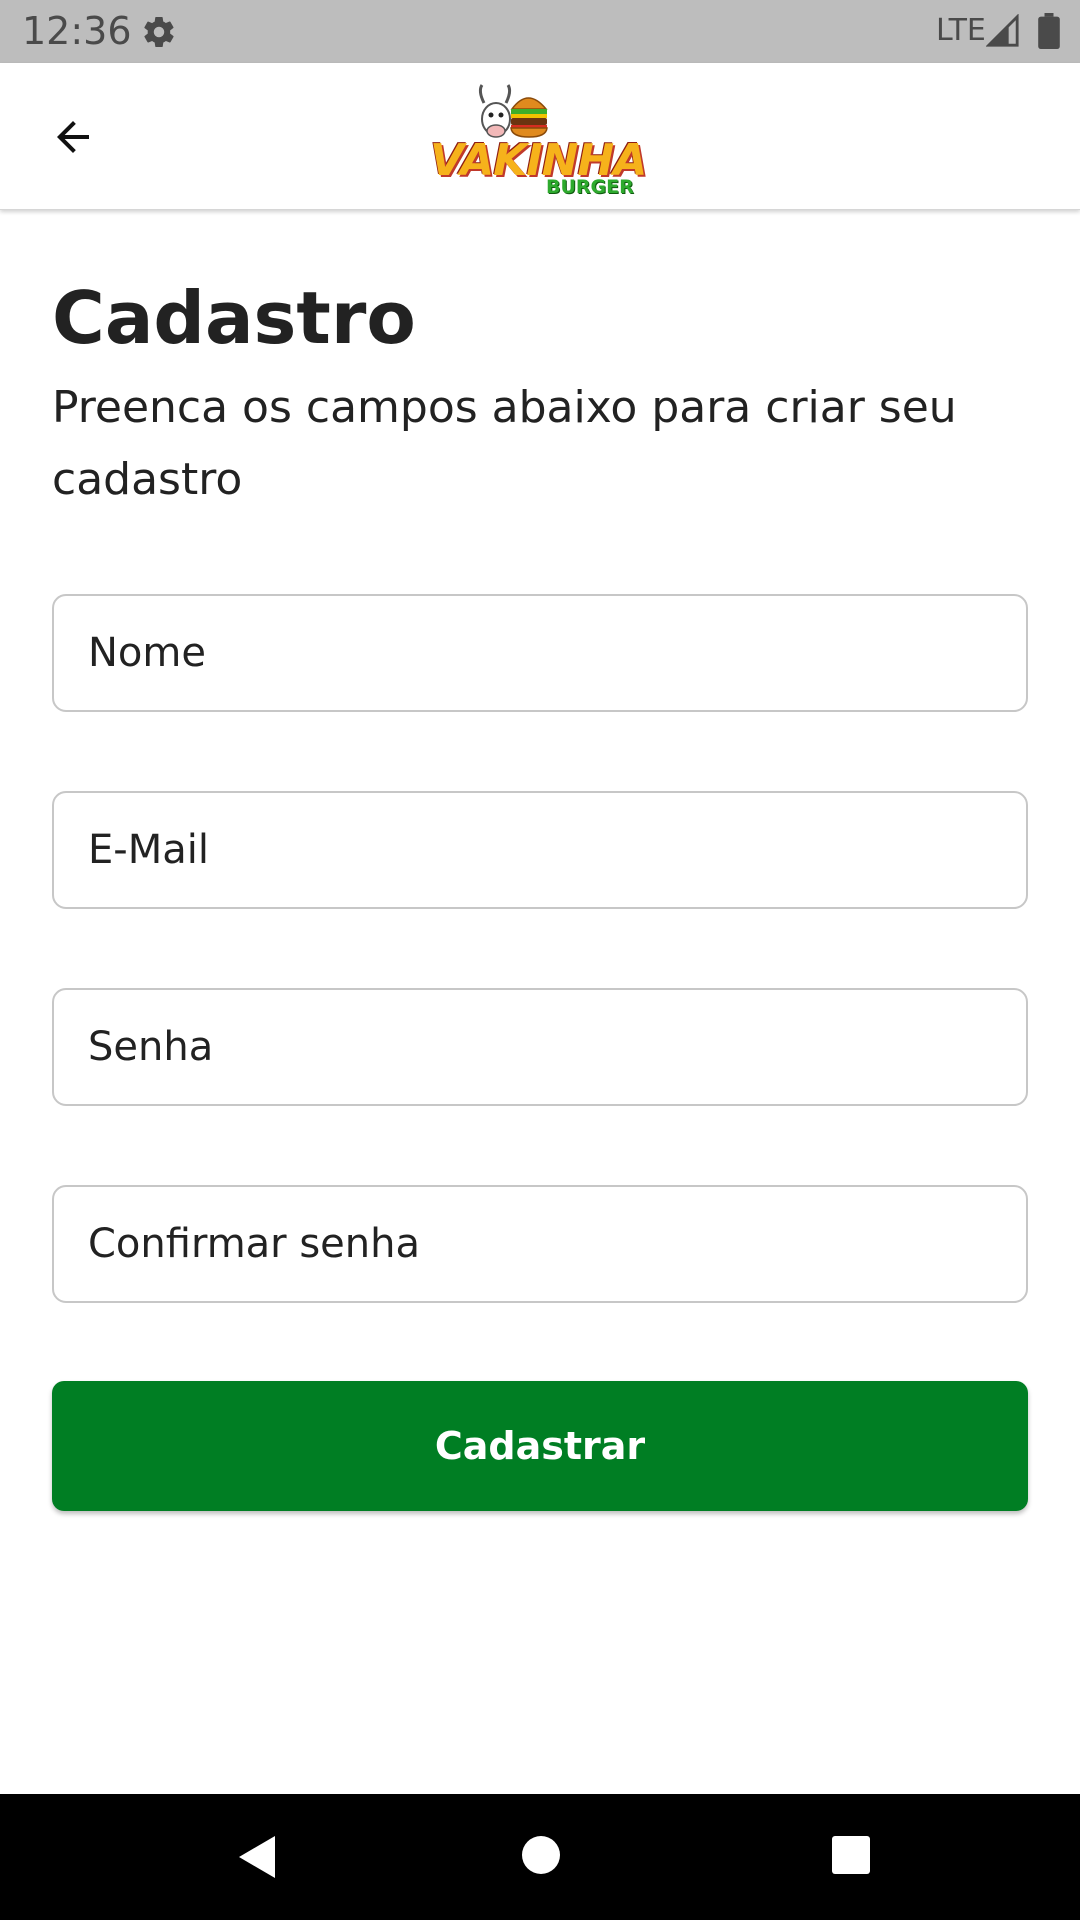  What do you see at coordinates (1002, 30) in the screenshot?
I see `signal-icon` at bounding box center [1002, 30].